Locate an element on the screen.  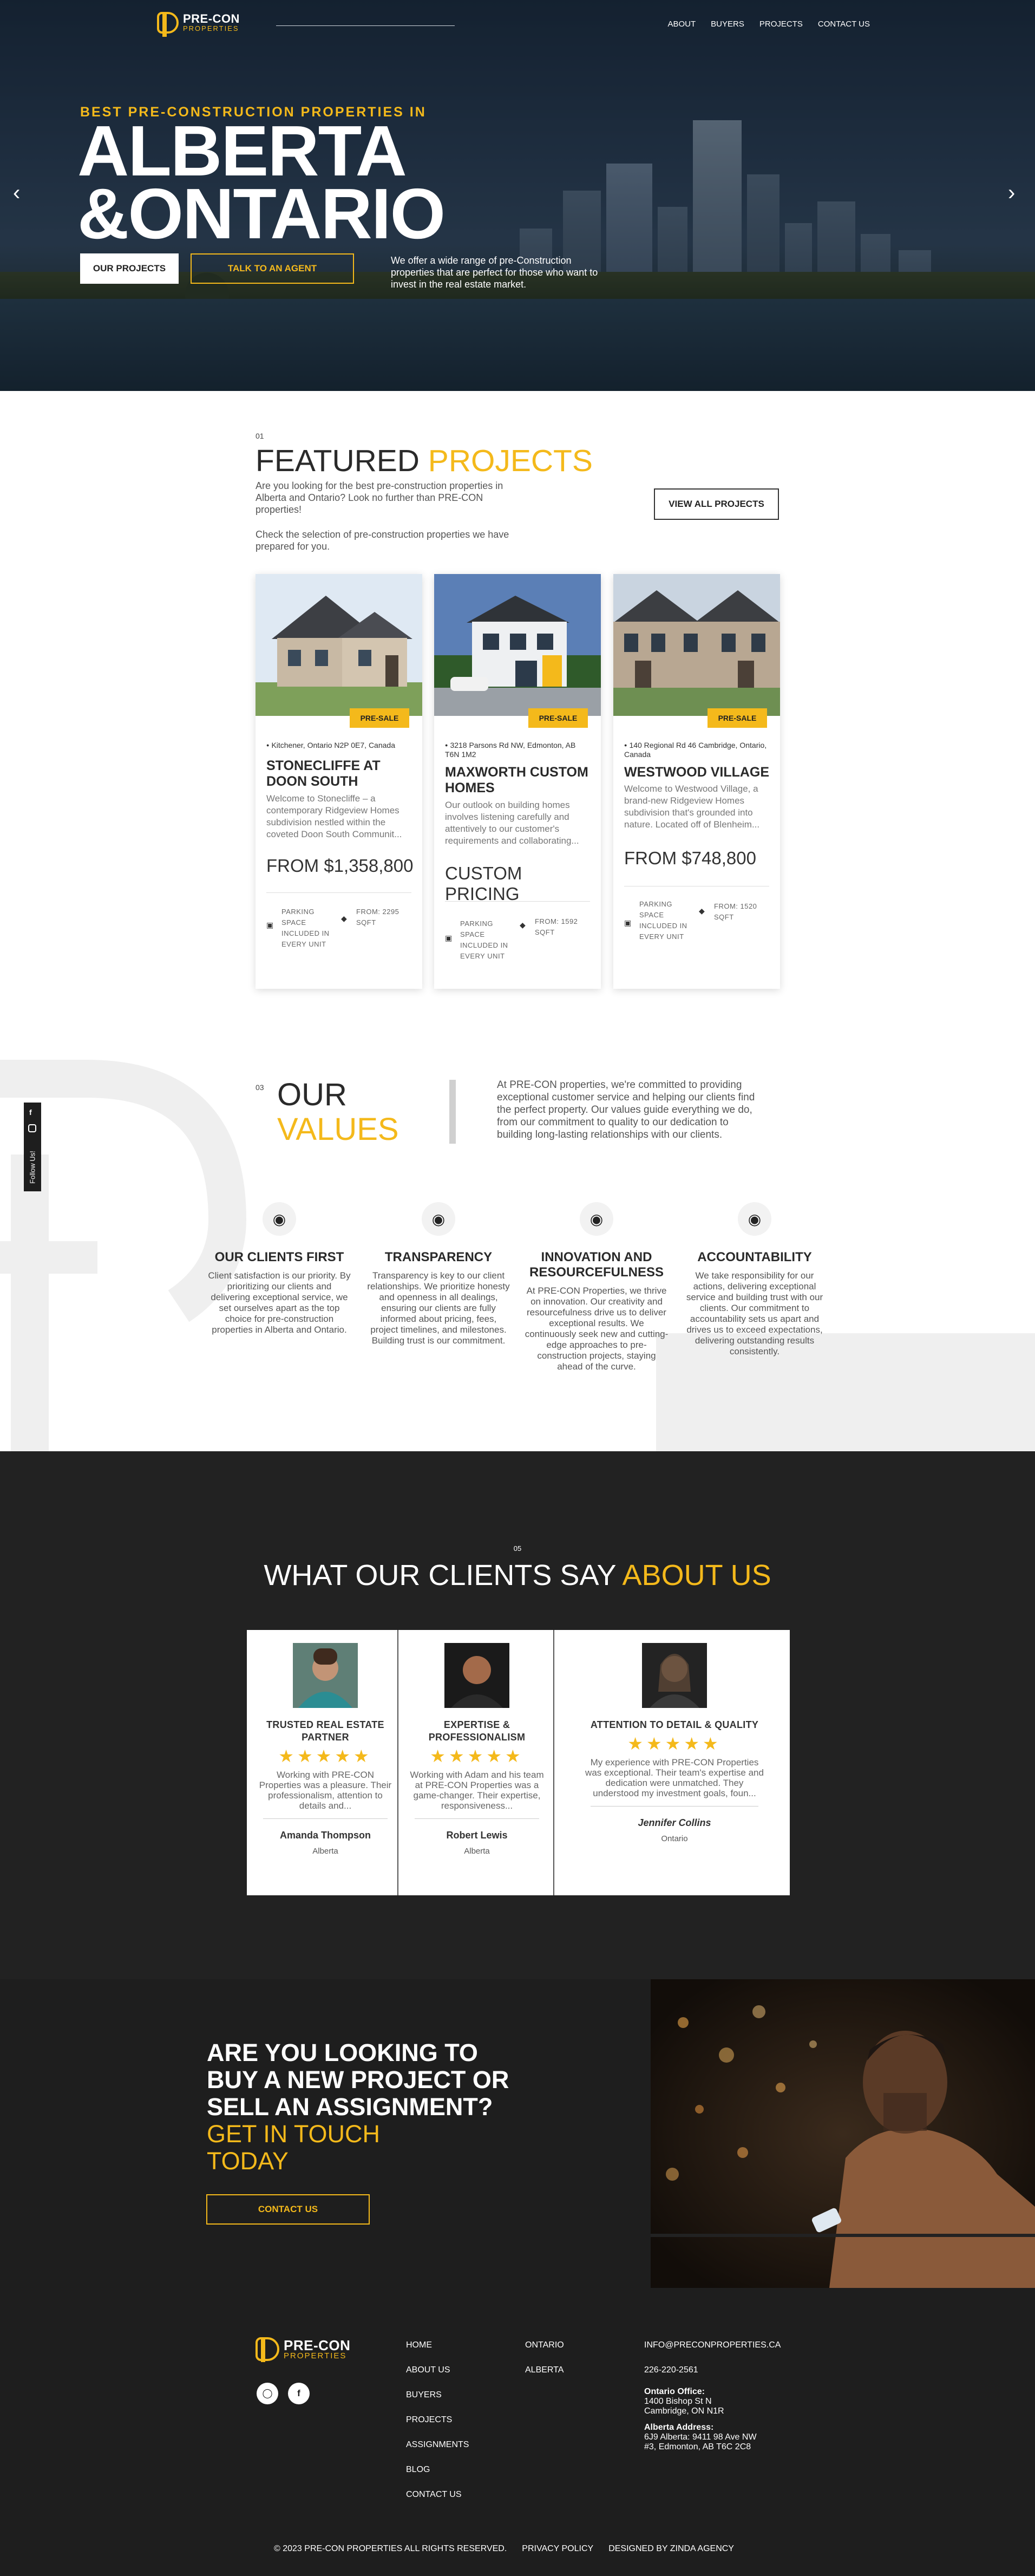
alberta-address-line1: 6J9 Alberta: 9411 98 Ave NW is located at coordinates (700, 2437).